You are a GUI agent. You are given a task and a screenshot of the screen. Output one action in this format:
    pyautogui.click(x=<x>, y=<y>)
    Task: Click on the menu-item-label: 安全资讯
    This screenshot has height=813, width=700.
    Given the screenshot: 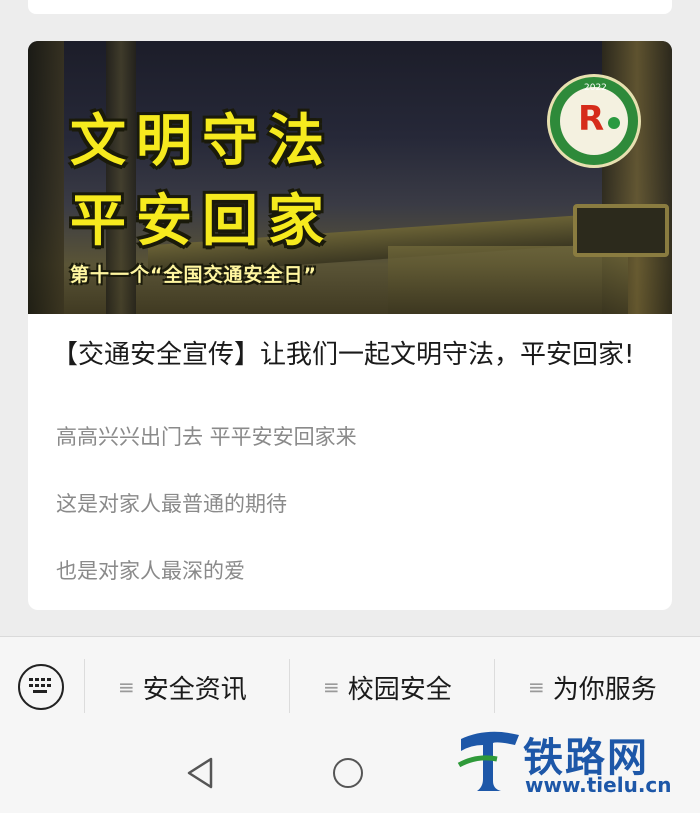 What is the action you would take?
    pyautogui.click(x=194, y=689)
    